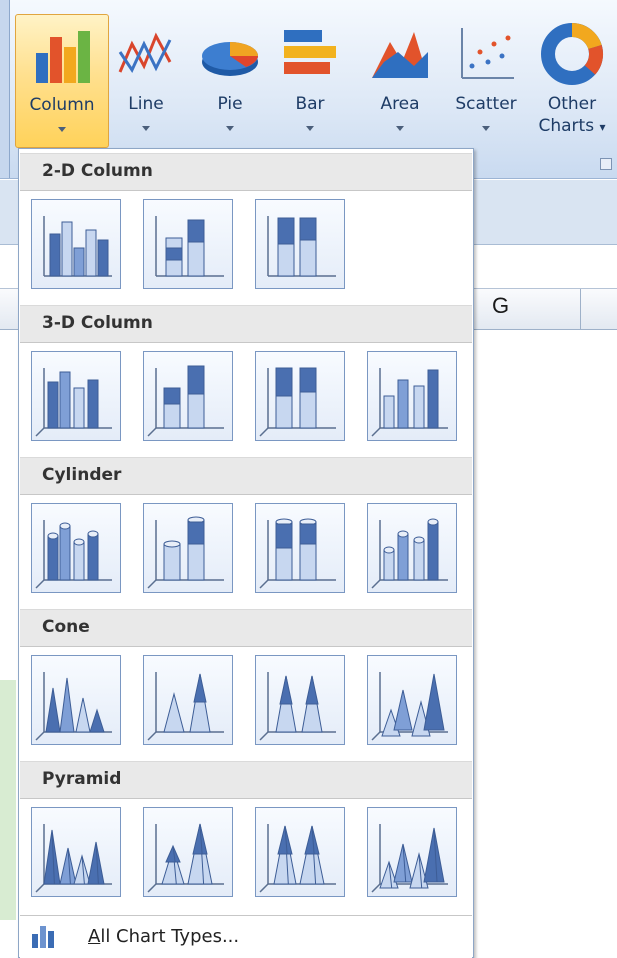 The height and width of the screenshot is (958, 617). I want to click on scatter-chart-button: Scatter, so click(486, 80).